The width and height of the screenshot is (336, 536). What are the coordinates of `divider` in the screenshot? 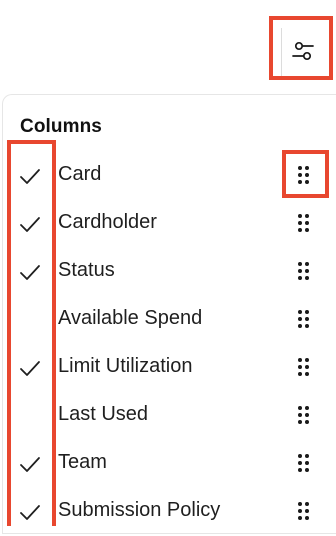 It's located at (281, 52).